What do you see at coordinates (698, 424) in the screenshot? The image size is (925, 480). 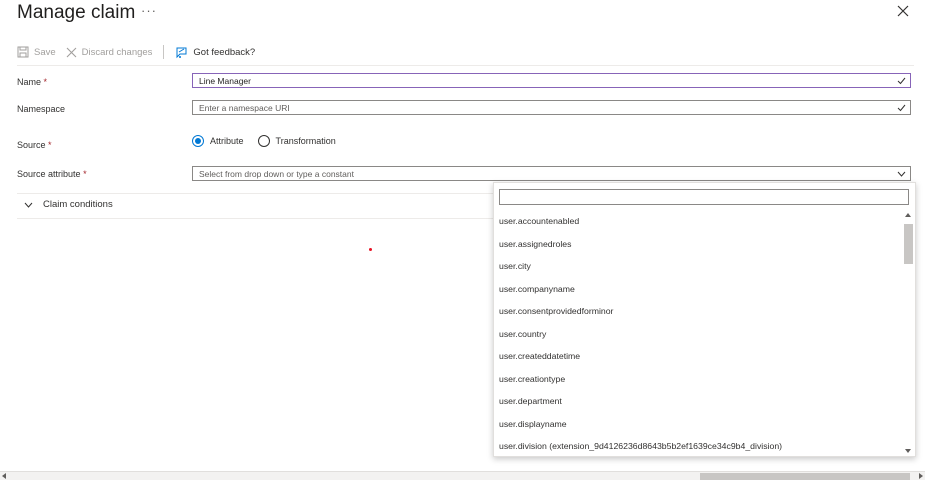 I see `dropdown-item: user.displayname` at bounding box center [698, 424].